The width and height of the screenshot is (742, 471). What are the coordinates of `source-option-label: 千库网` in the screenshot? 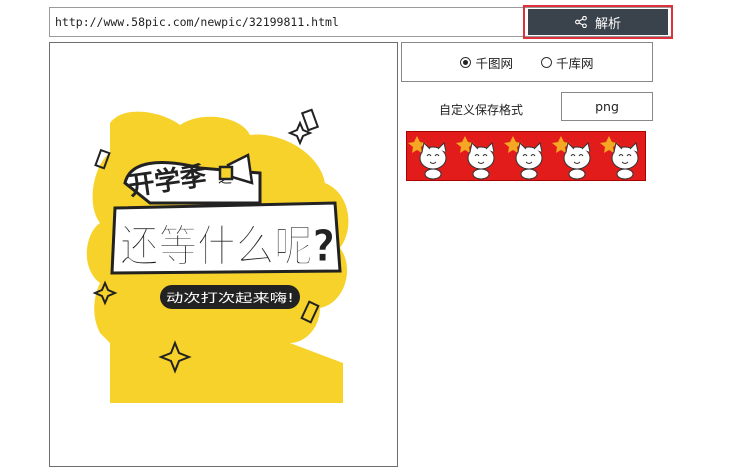 It's located at (575, 63).